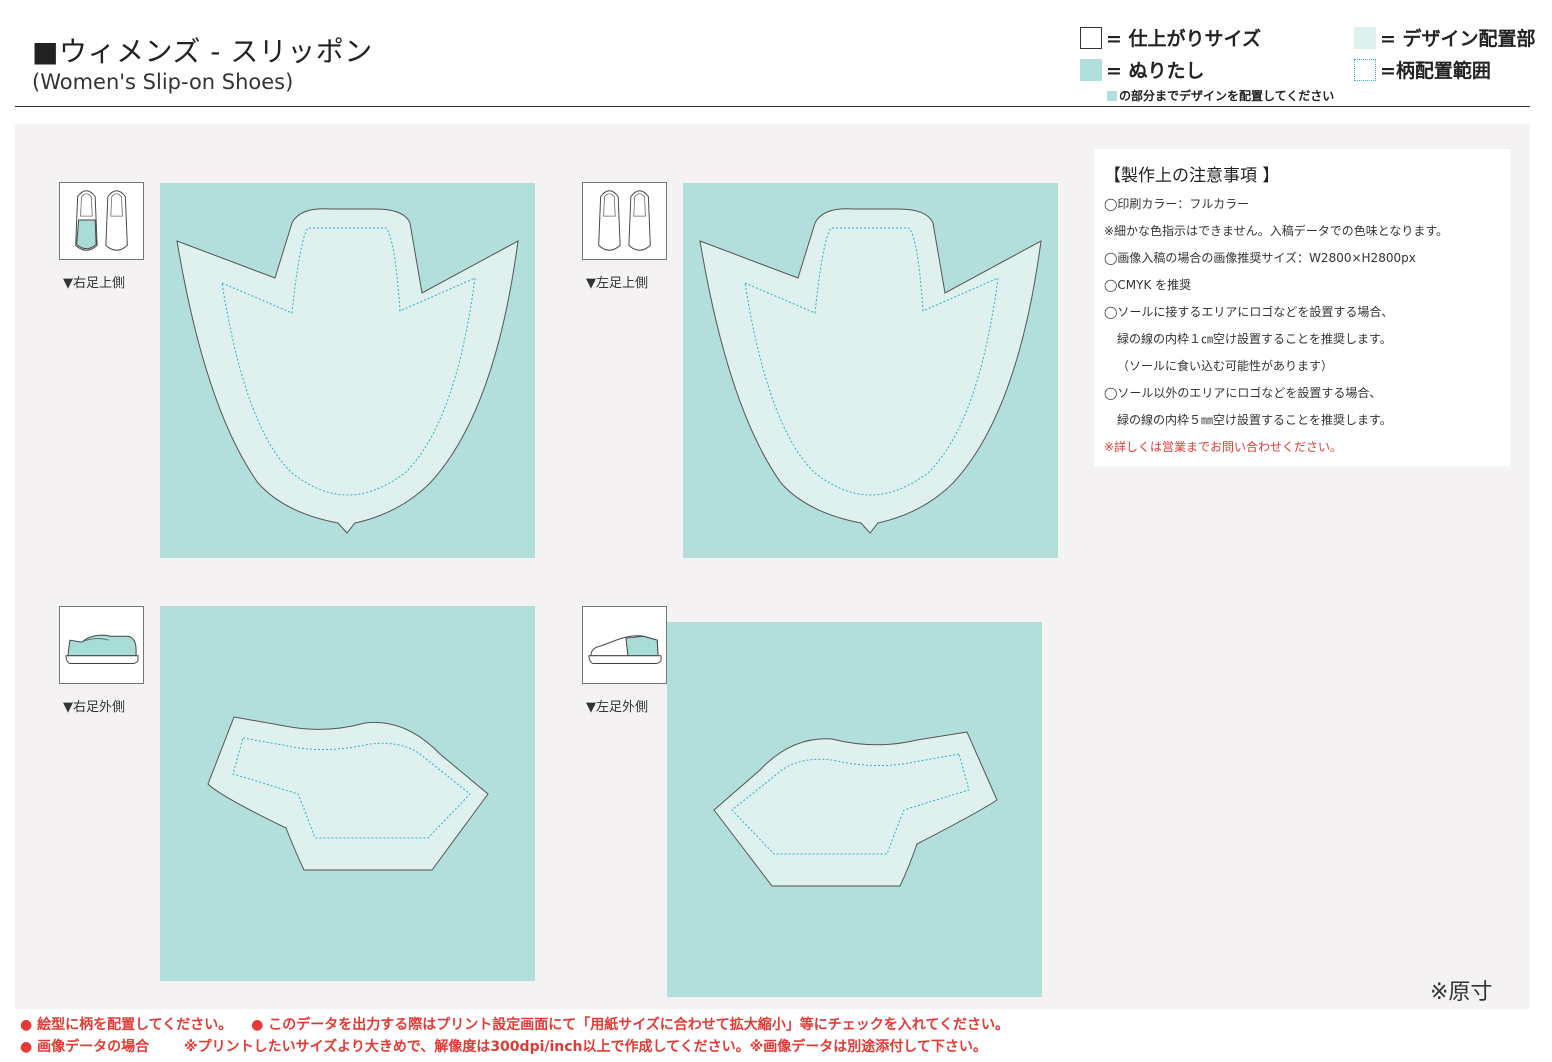 The width and height of the screenshot is (1552, 1062). Describe the element at coordinates (85, 1047) in the screenshot. I see `footer-note: ● 画像データの場合` at that location.